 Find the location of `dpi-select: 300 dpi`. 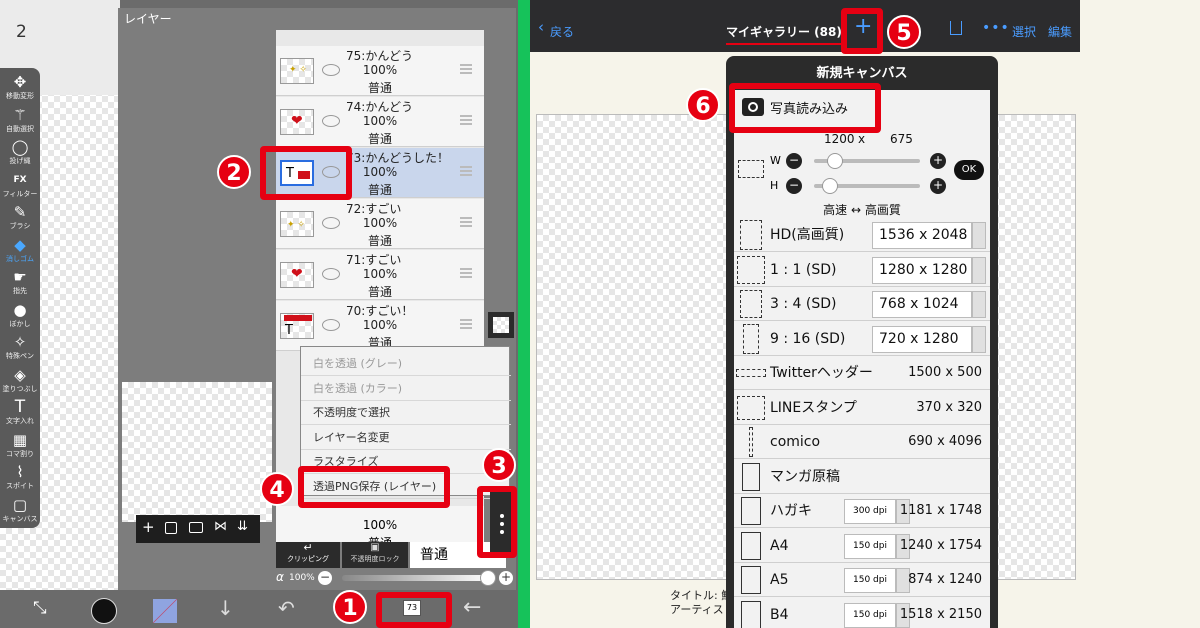

dpi-select: 300 dpi is located at coordinates (870, 511).